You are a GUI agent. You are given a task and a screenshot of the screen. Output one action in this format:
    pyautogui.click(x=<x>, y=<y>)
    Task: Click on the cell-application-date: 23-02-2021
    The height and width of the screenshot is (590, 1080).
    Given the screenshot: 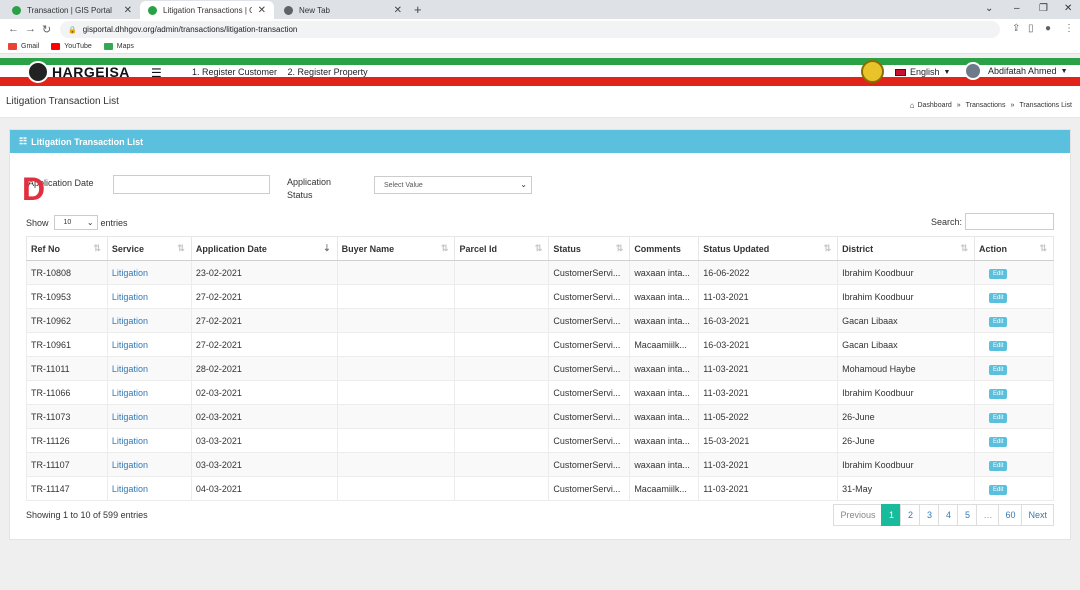 What is the action you would take?
    pyautogui.click(x=264, y=272)
    